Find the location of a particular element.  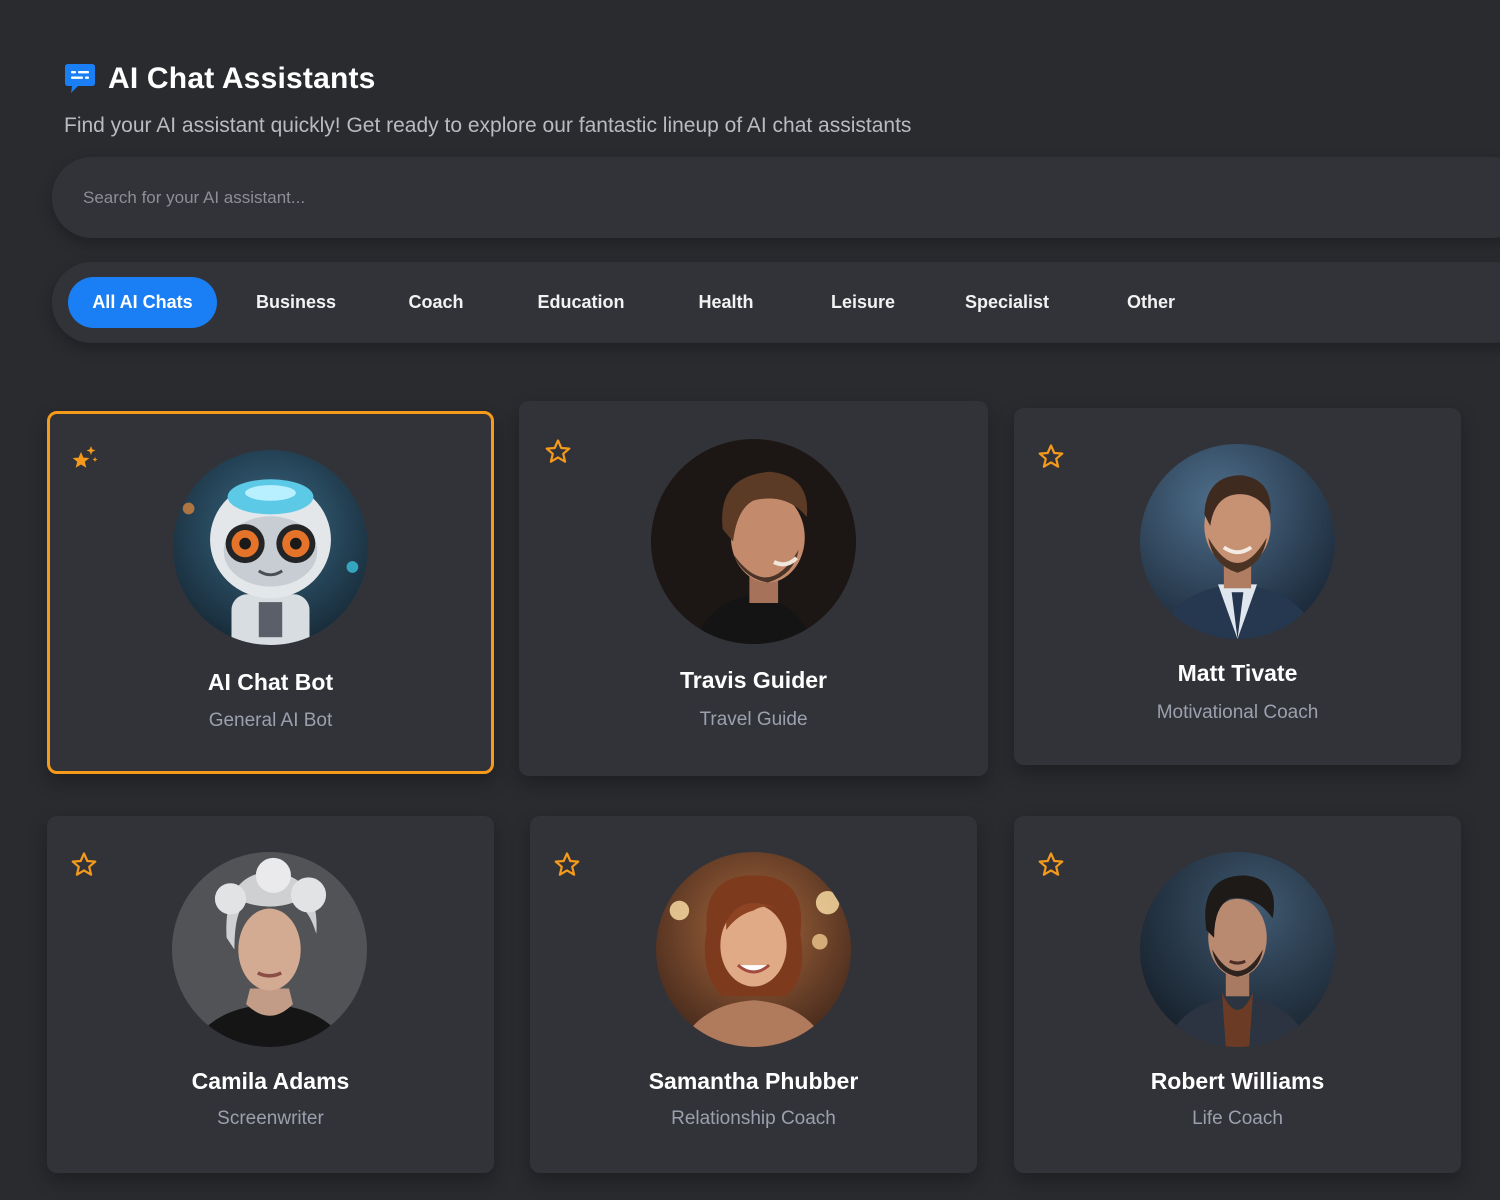

assistant-role: Screenwriter is located at coordinates (270, 1118).